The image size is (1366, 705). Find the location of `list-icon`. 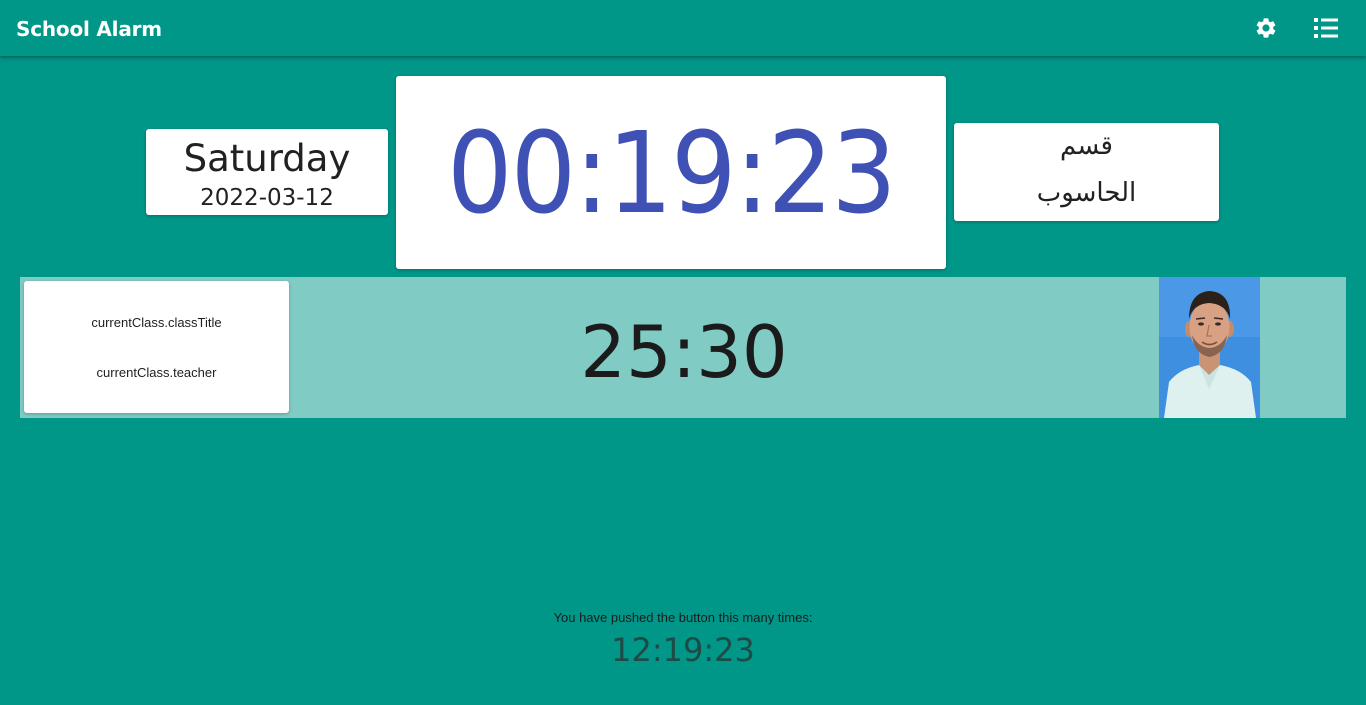

list-icon is located at coordinates (1326, 28).